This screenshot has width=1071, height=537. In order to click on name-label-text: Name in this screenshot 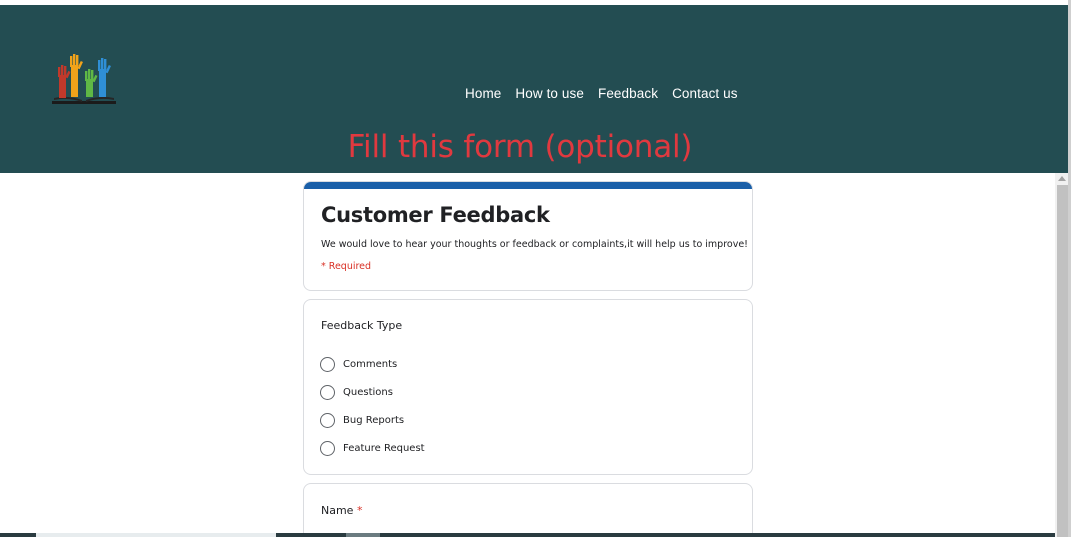, I will do `click(337, 510)`.